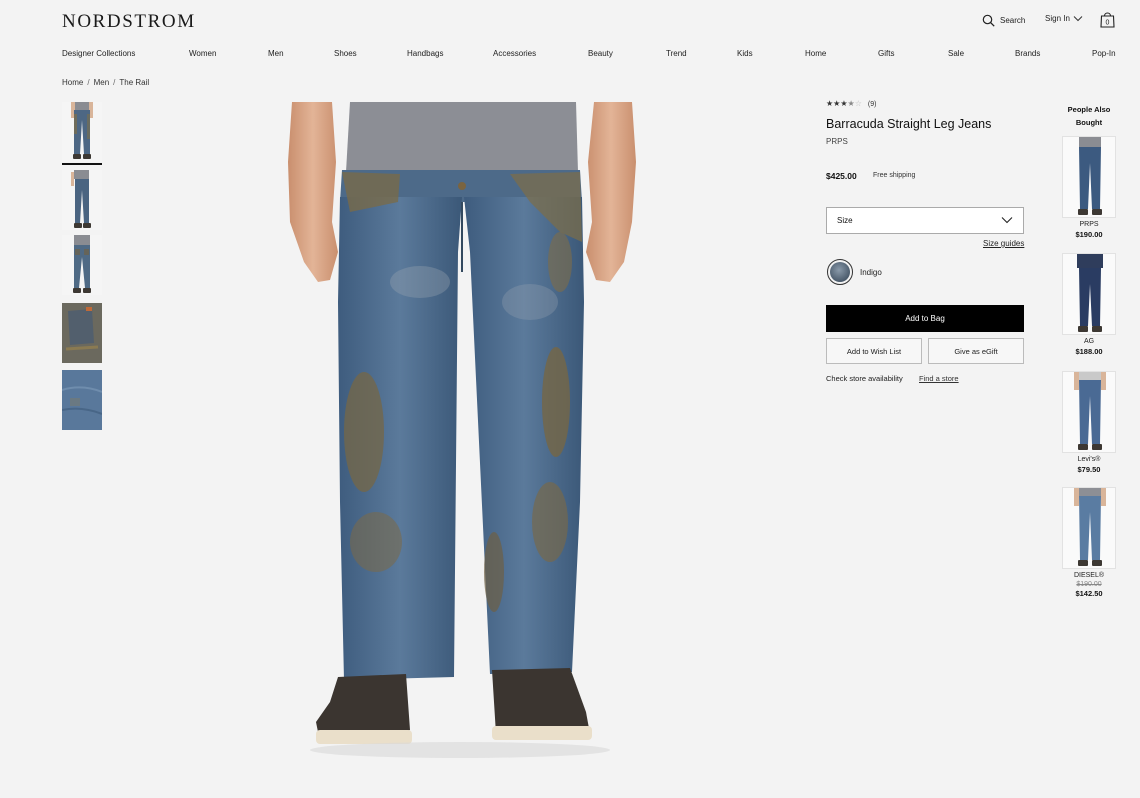 The image size is (1140, 798). I want to click on breadcrumb-home: Home, so click(72, 82).